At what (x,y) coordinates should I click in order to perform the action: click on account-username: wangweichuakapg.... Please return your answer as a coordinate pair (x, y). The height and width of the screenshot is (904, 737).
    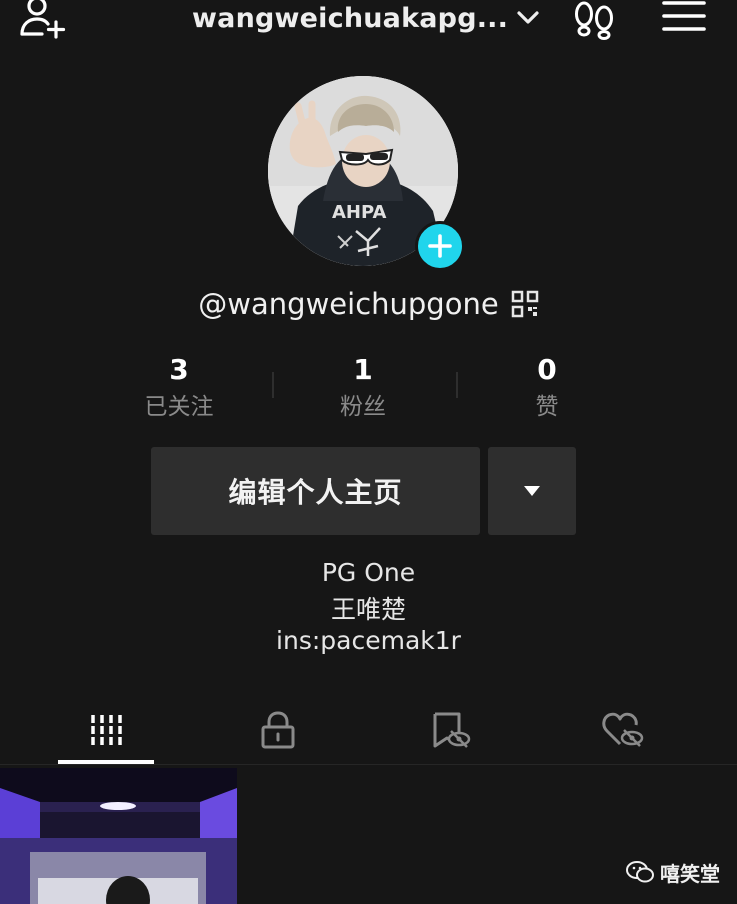
    Looking at the image, I should click on (350, 18).